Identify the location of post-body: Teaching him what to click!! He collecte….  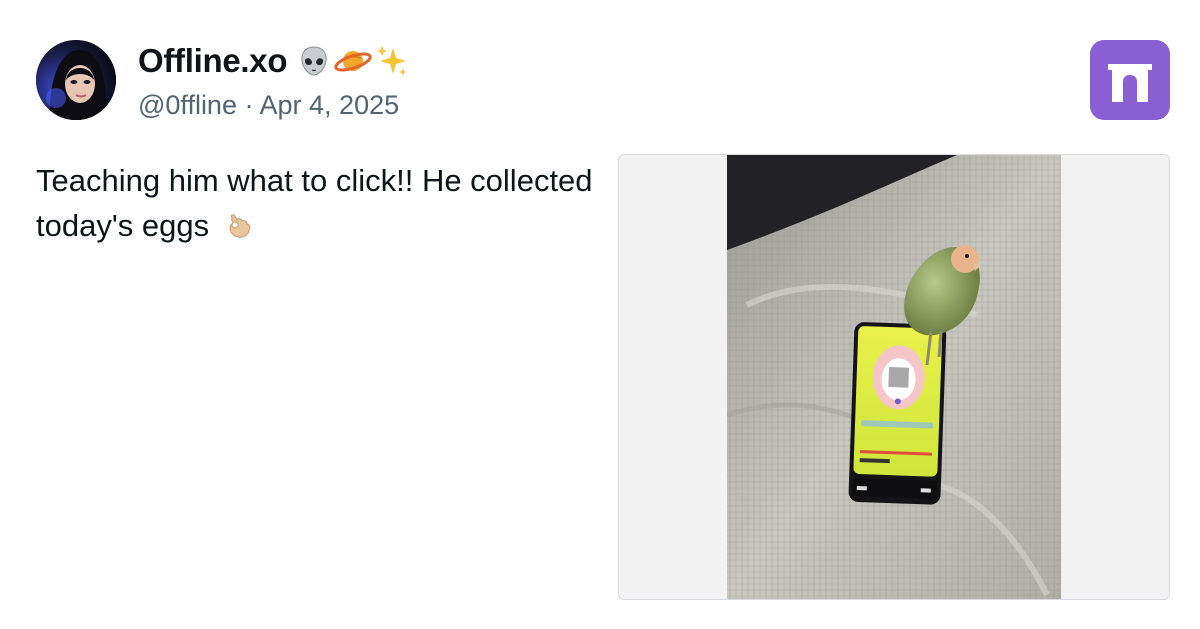
(314, 203).